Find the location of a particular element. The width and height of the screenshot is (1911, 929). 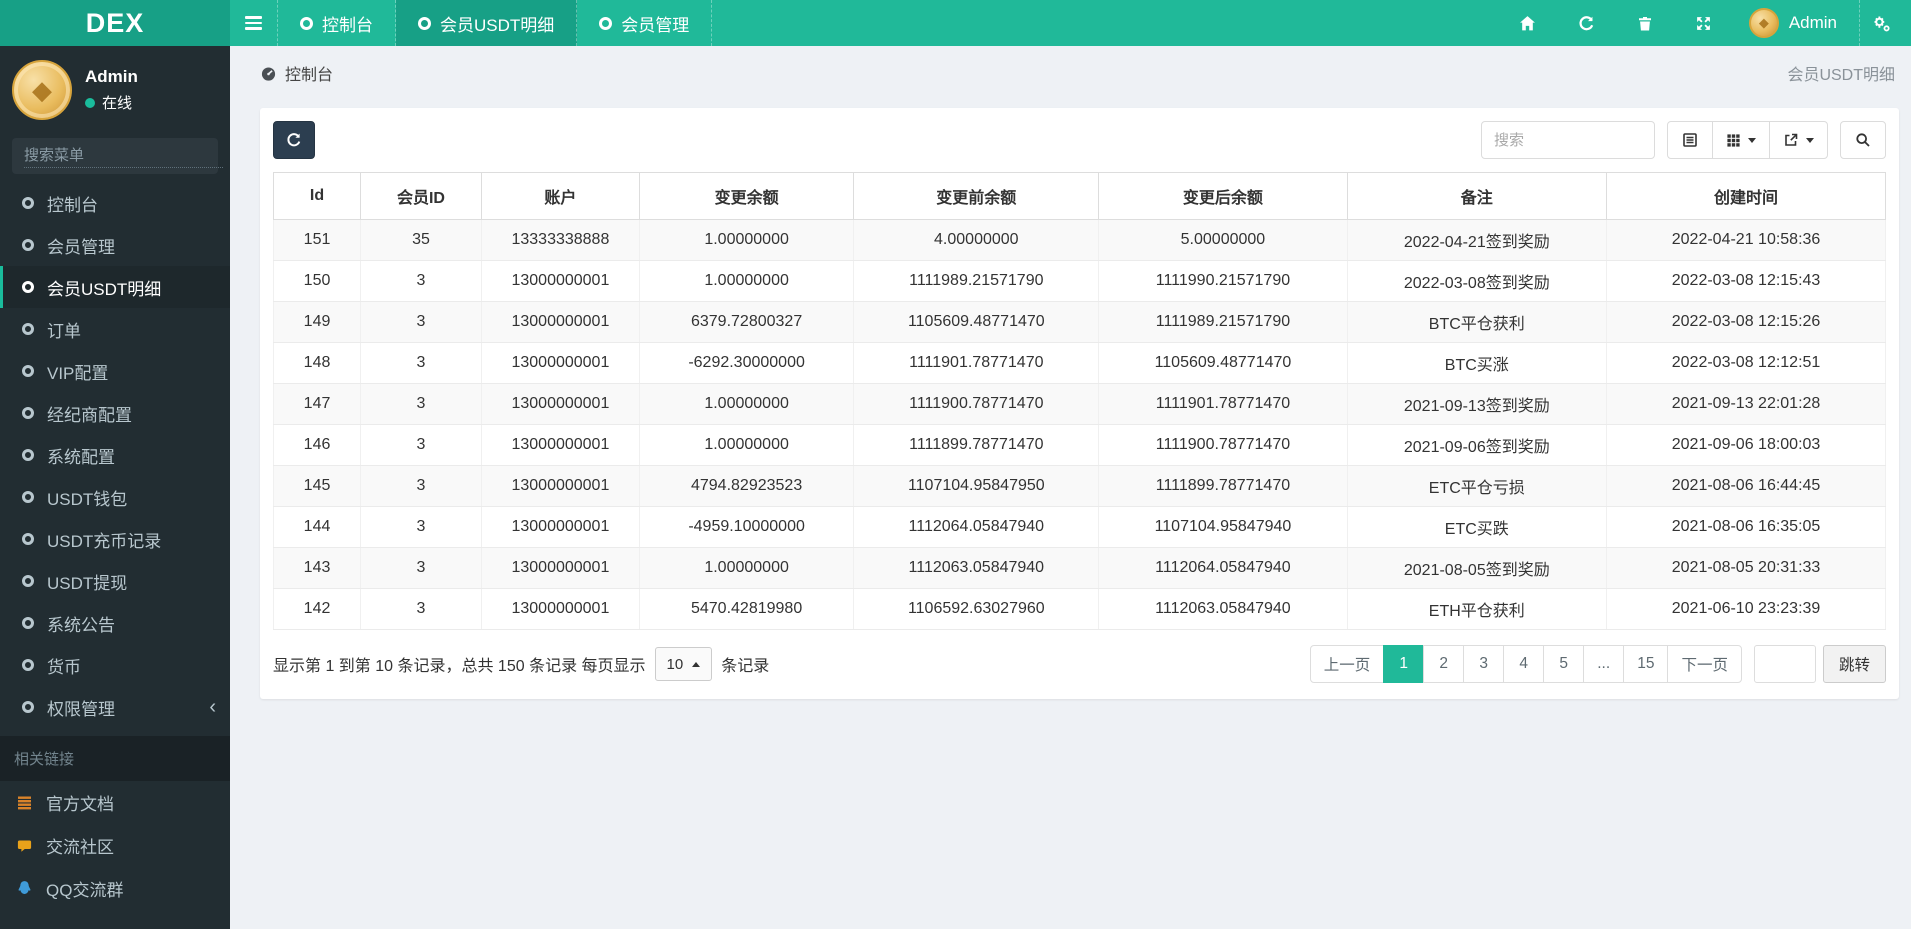

page-button-4: 4 is located at coordinates (1524, 664).